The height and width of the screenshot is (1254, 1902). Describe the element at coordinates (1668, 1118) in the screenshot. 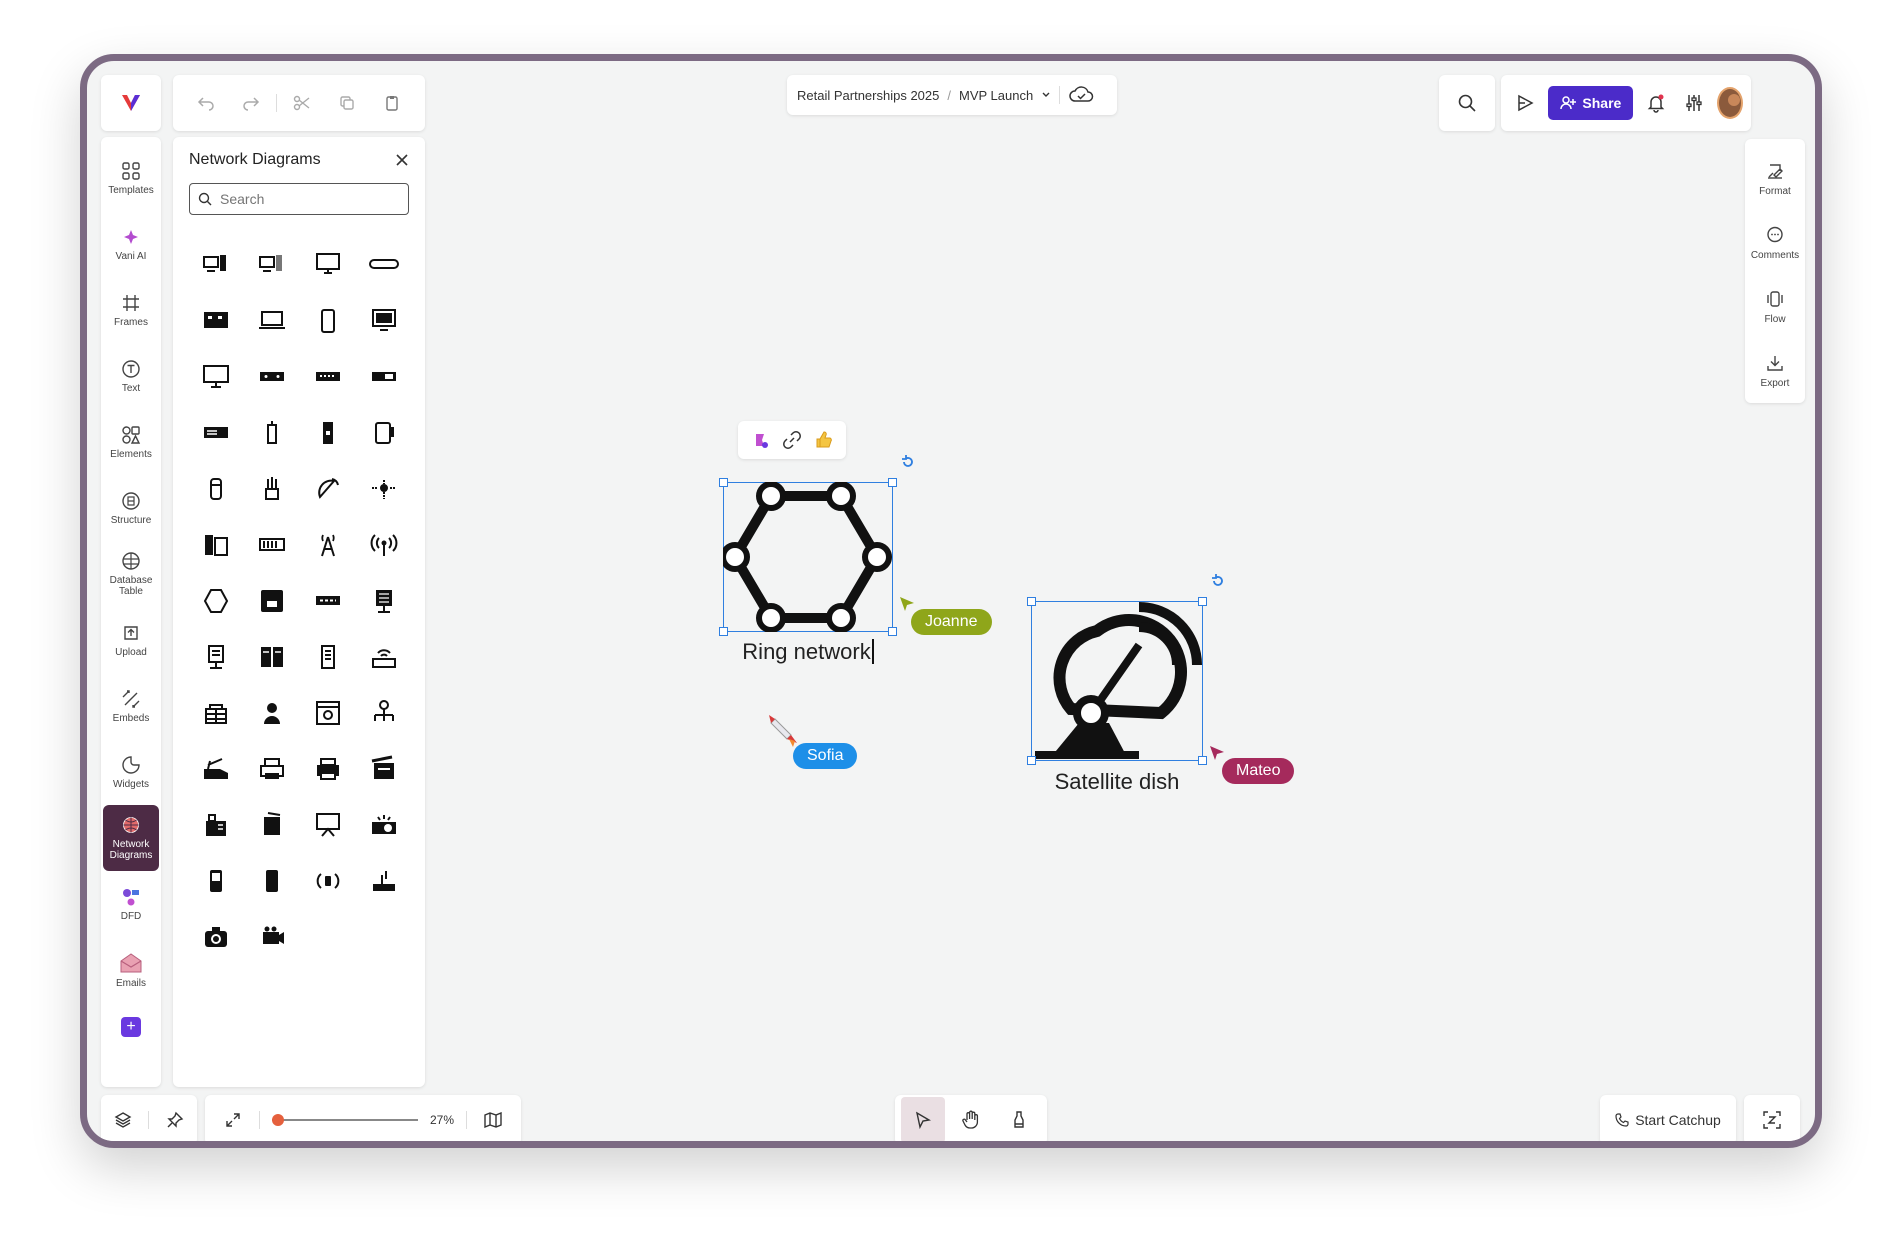

I see `start-catchup-button: Start Catchup` at that location.